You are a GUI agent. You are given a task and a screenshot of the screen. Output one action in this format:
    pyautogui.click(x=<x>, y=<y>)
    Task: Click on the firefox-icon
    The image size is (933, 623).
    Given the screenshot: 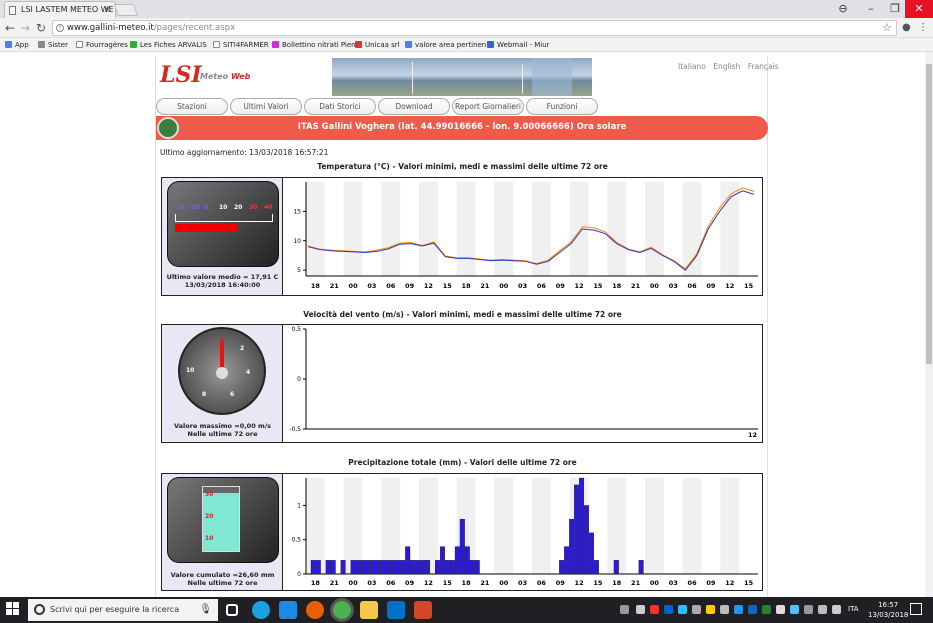 What is the action you would take?
    pyautogui.click(x=315, y=610)
    